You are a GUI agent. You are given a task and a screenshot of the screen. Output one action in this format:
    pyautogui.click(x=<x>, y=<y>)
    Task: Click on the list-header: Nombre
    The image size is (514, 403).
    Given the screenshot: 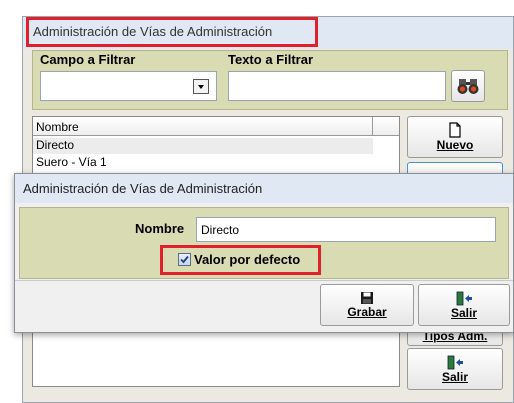 What is the action you would take?
    pyautogui.click(x=203, y=126)
    